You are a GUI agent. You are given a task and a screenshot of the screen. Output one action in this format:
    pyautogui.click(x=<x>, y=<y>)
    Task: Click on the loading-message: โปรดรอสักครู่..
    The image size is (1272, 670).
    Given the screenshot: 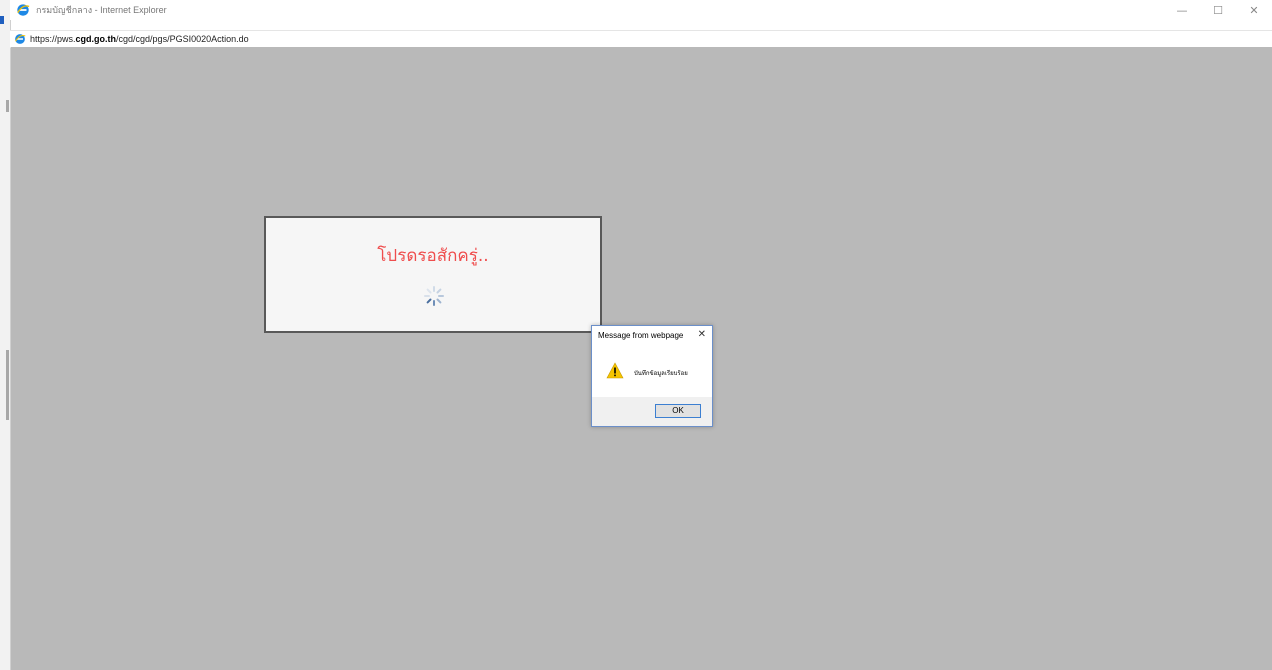 What is the action you would take?
    pyautogui.click(x=433, y=256)
    